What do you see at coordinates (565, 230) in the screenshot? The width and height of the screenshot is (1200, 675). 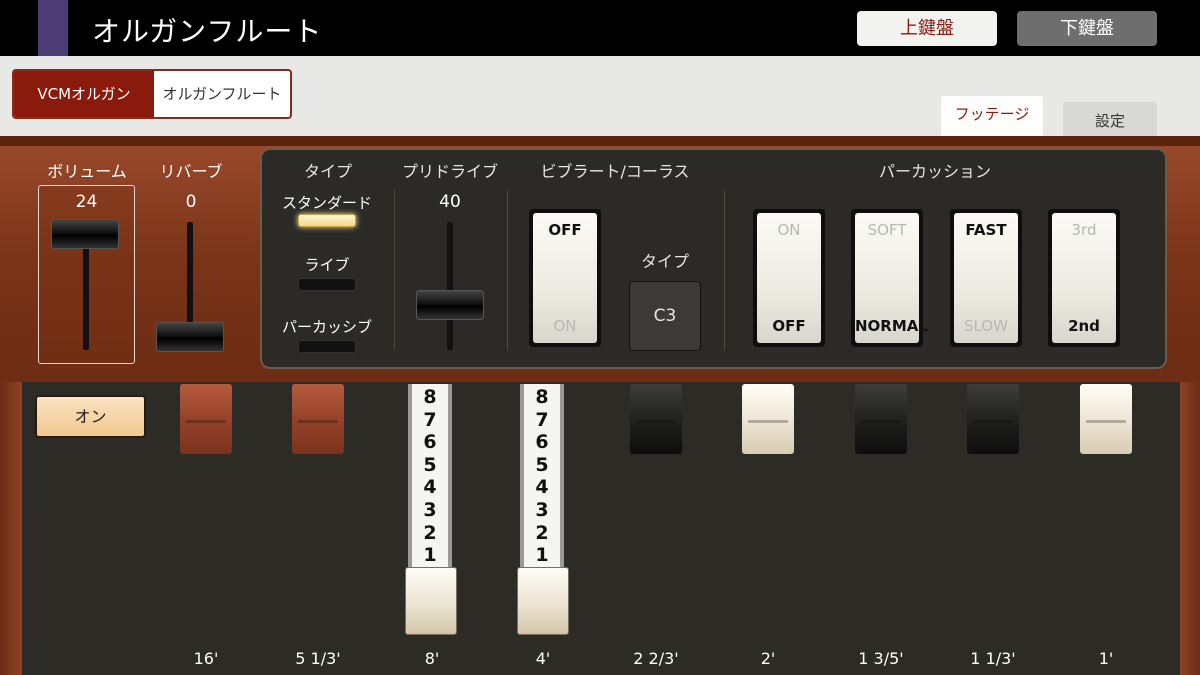 I see `vibrato-switch-top-label: OFF` at bounding box center [565, 230].